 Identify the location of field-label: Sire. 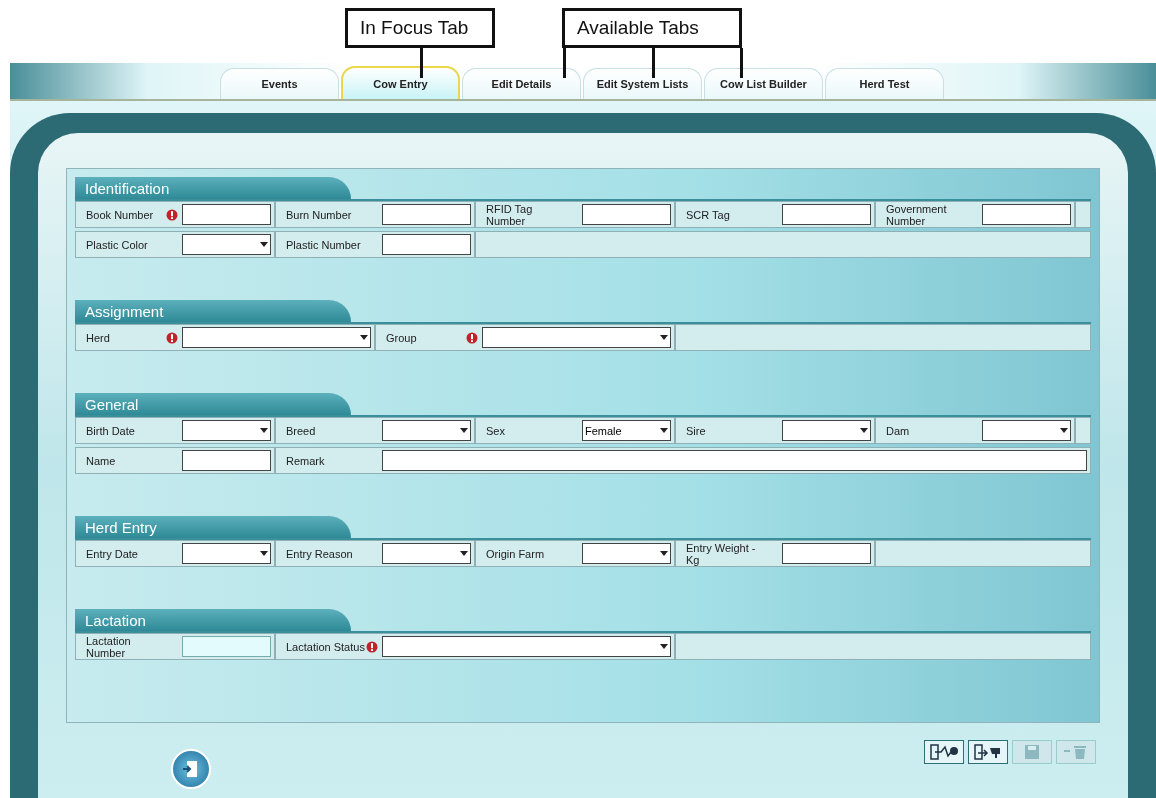
(696, 430).